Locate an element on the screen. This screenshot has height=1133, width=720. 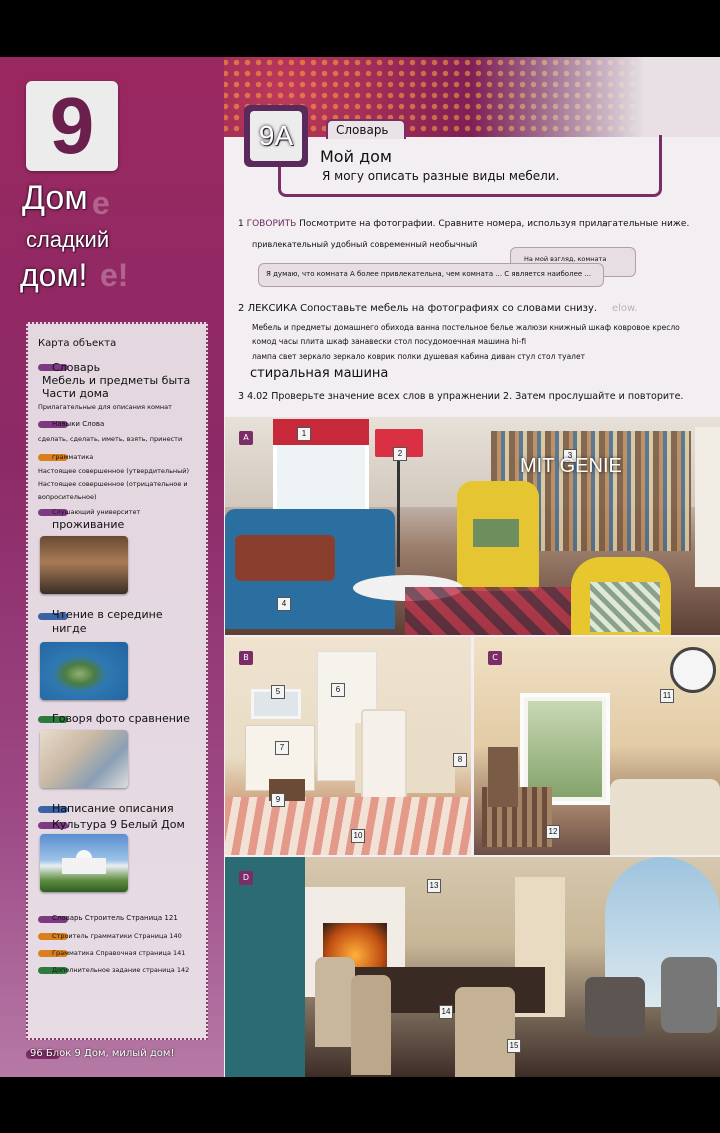
contents-item: Настоящее совершенное (отрицательное и is located at coordinates (120, 484).